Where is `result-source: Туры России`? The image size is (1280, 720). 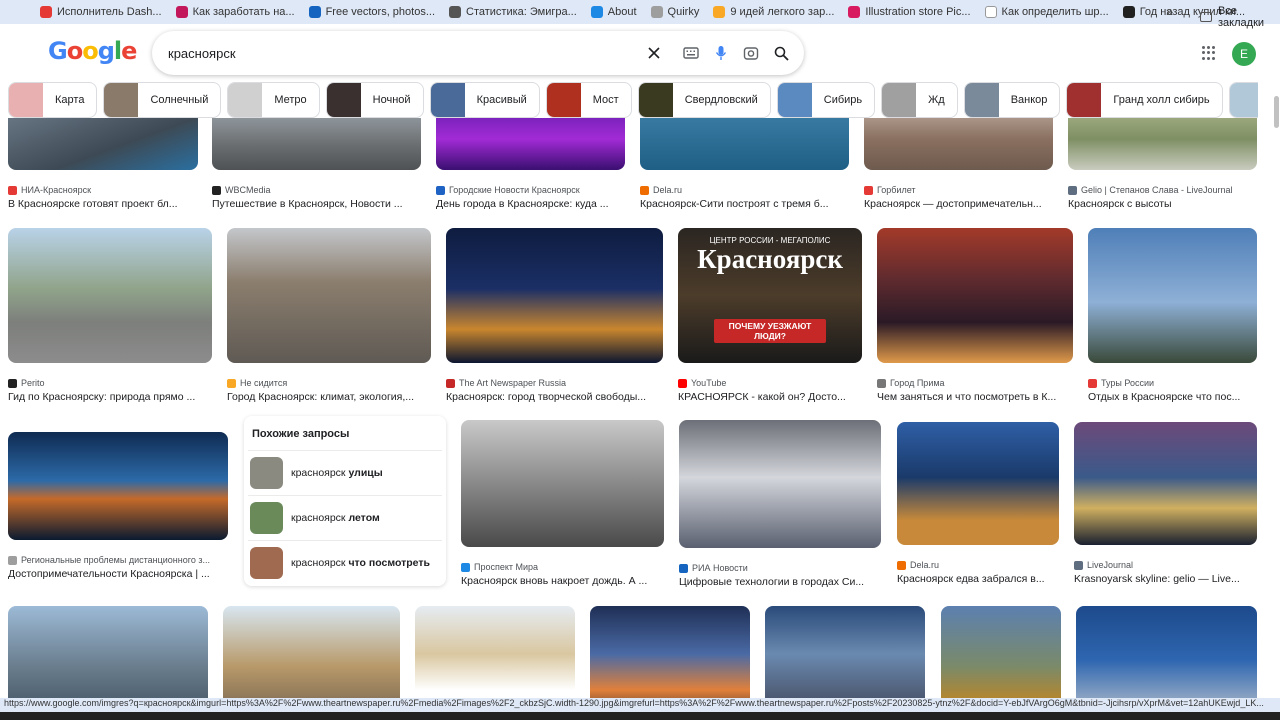 result-source: Туры России is located at coordinates (1172, 383).